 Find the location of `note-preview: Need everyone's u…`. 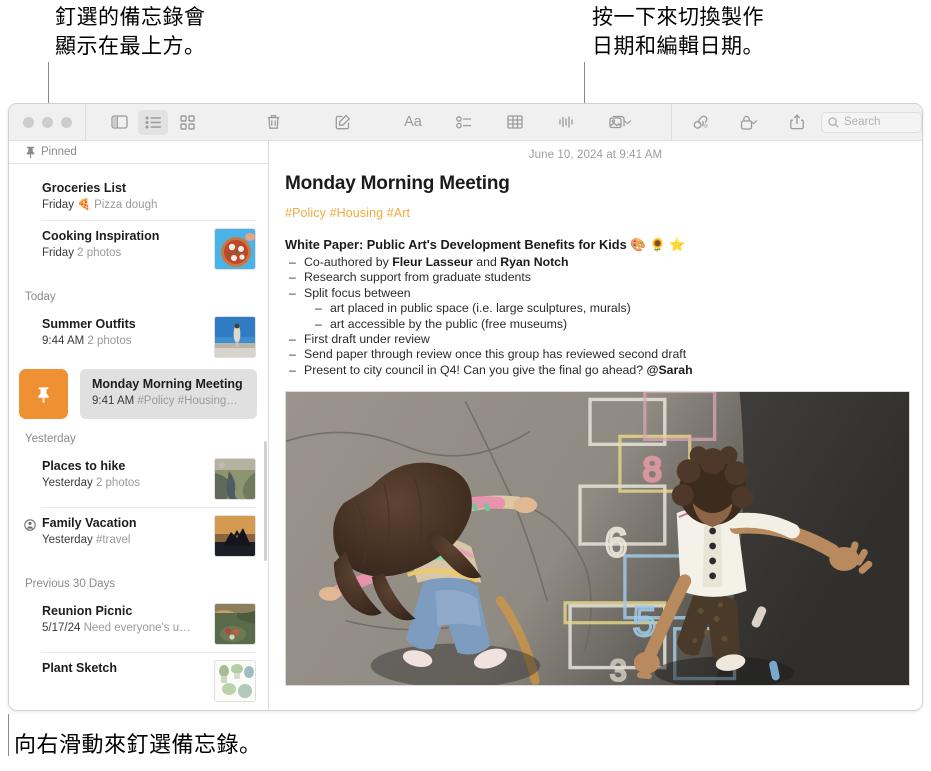

note-preview: Need everyone's u… is located at coordinates (137, 628).